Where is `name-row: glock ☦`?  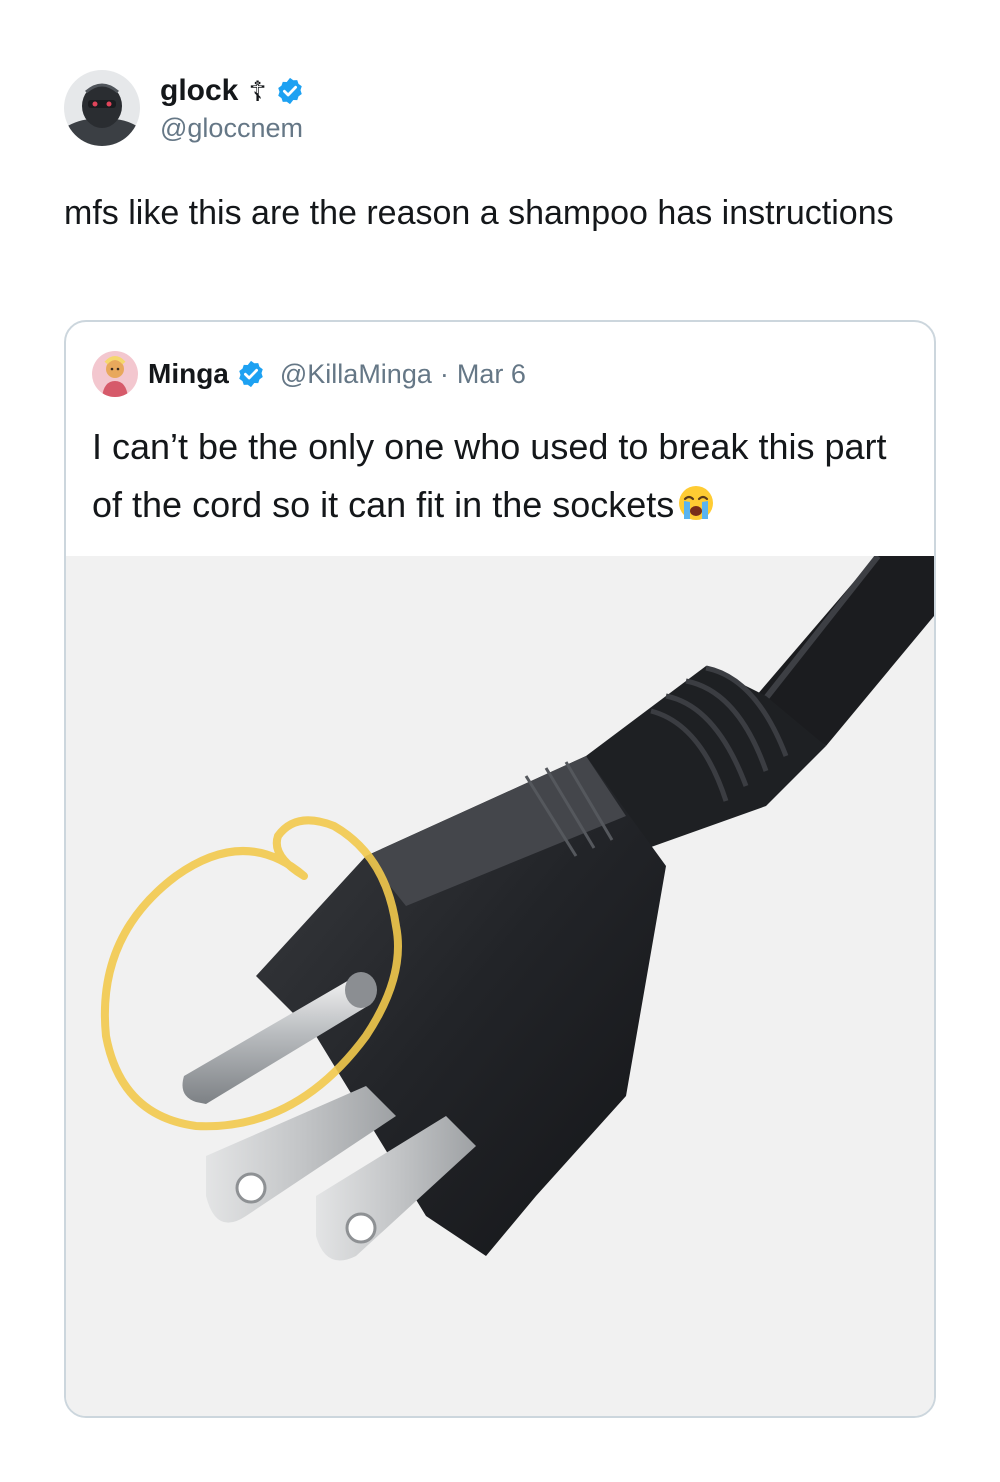
name-row: glock ☦ is located at coordinates (232, 91).